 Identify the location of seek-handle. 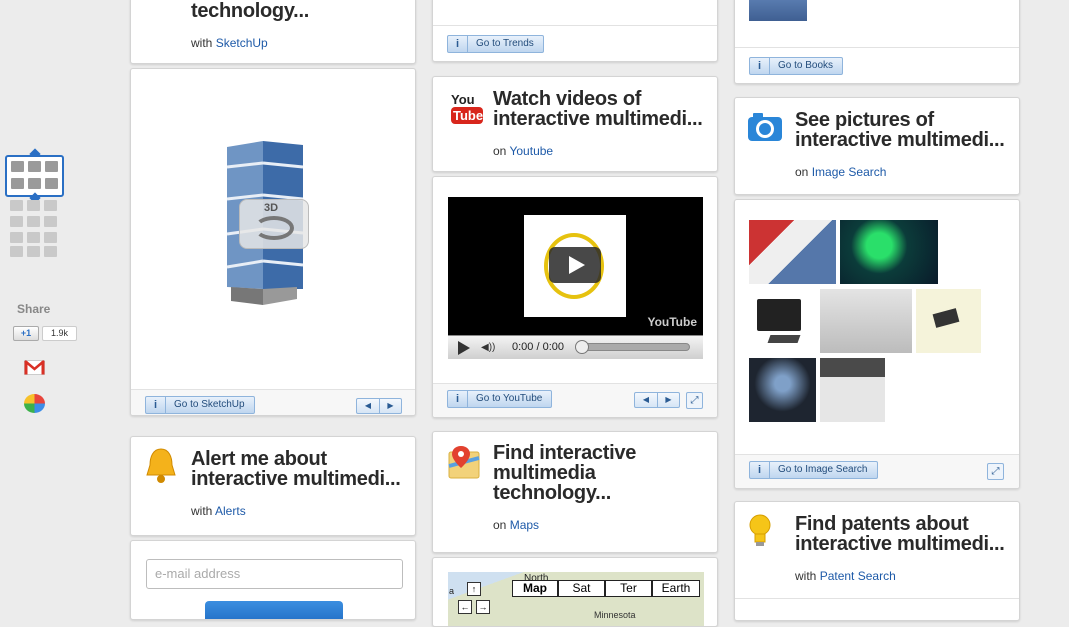
(582, 347).